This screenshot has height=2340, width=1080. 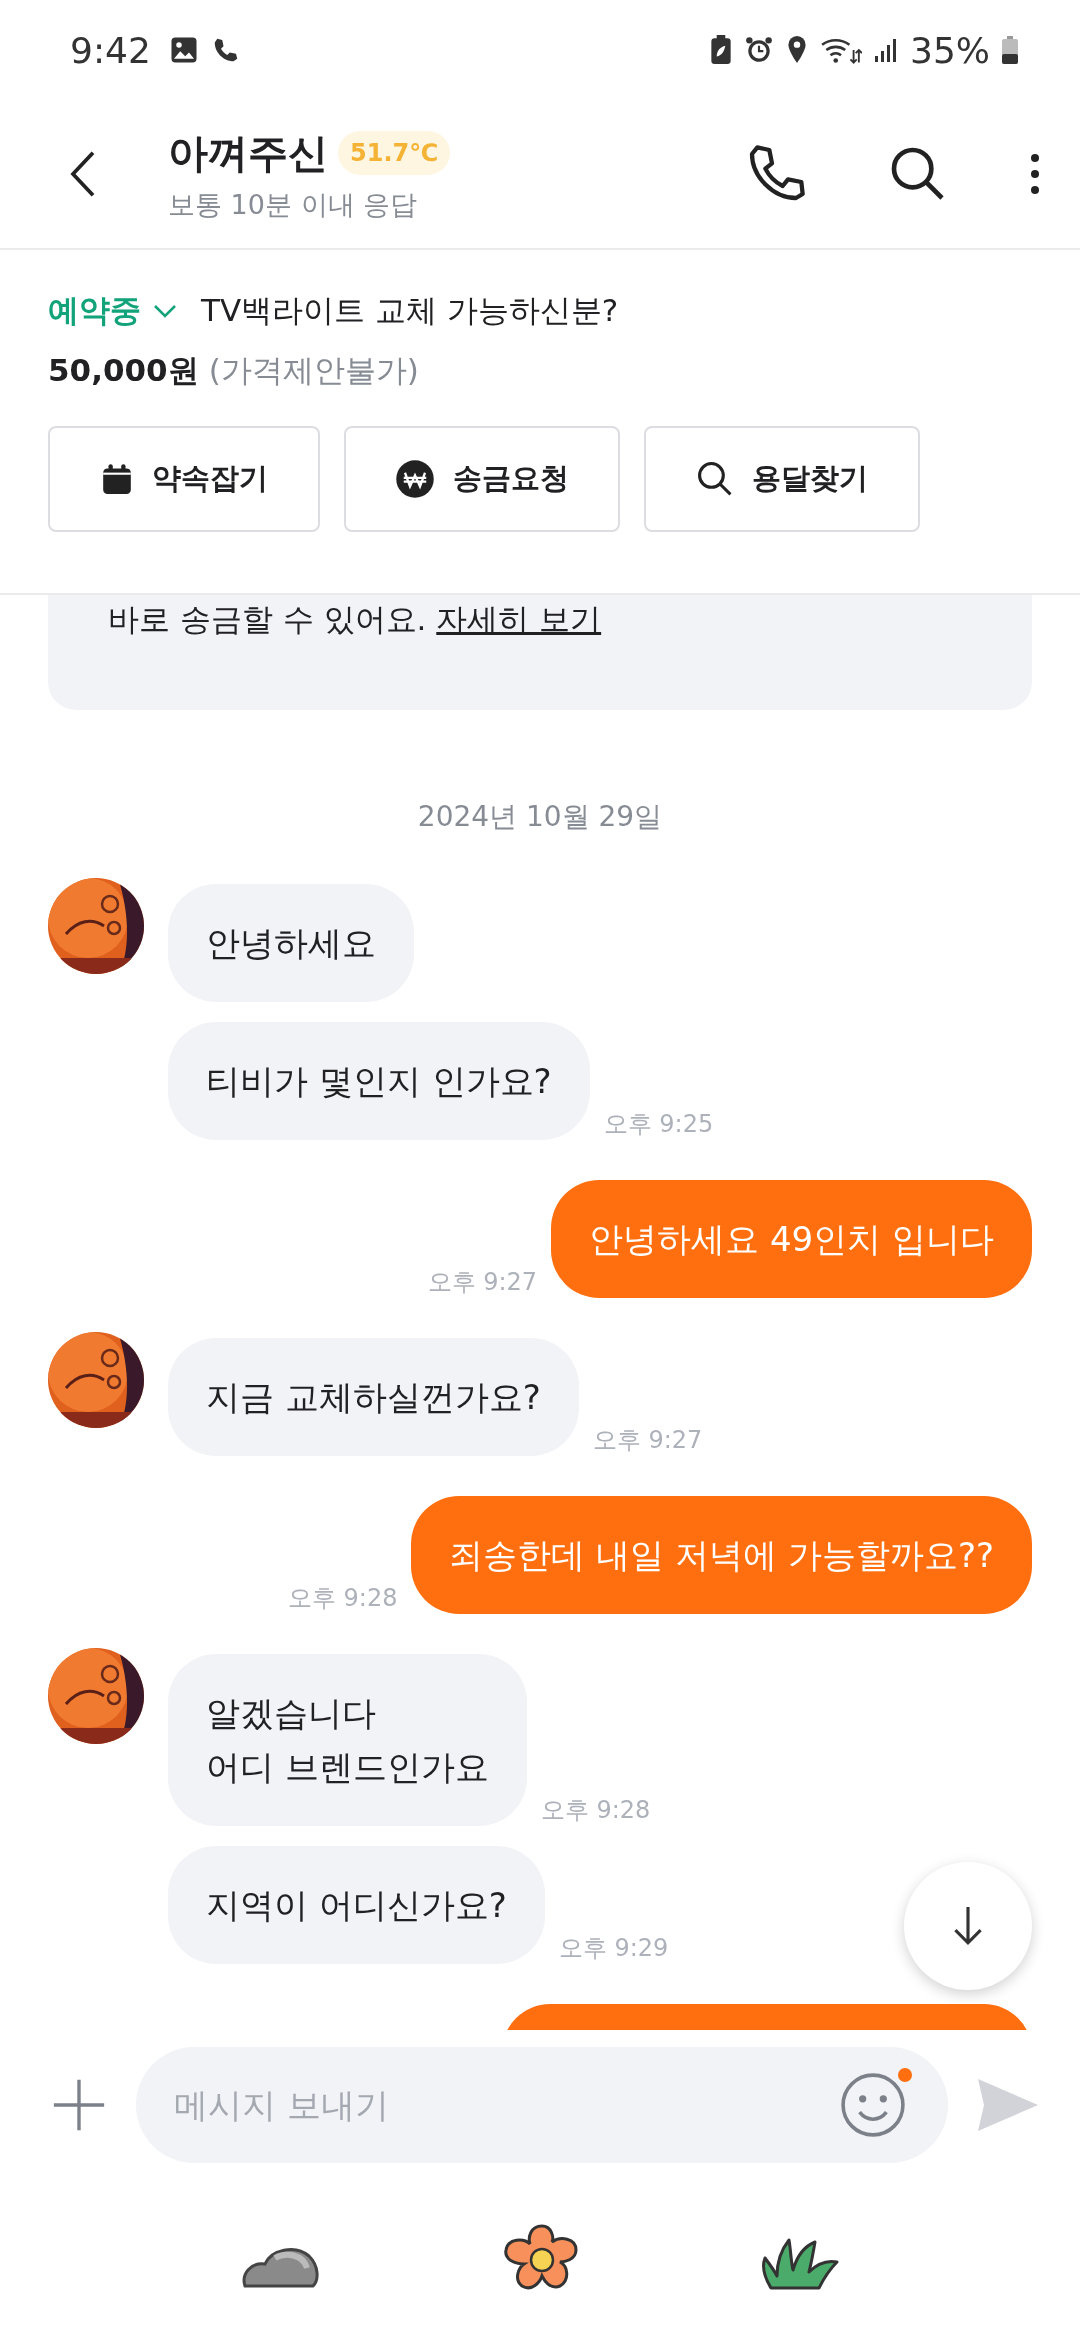 What do you see at coordinates (482, 479) in the screenshot?
I see `action-button: 송금요청` at bounding box center [482, 479].